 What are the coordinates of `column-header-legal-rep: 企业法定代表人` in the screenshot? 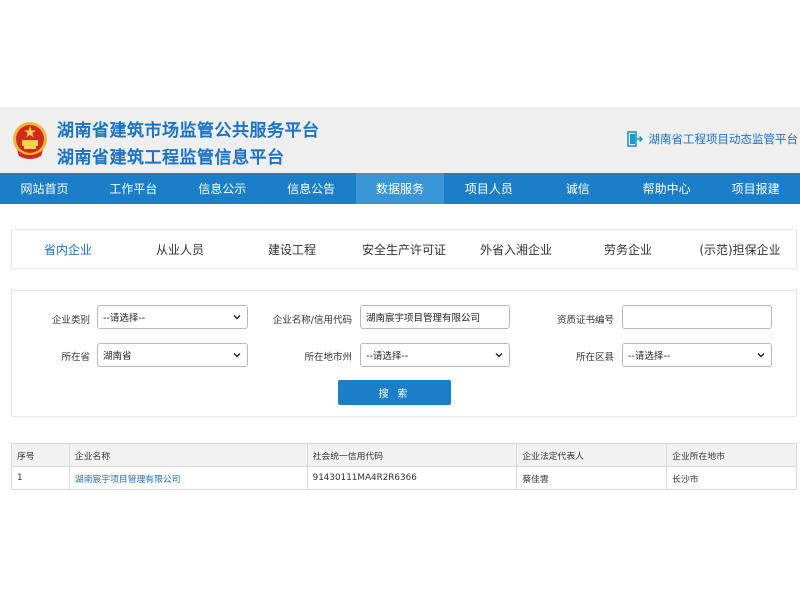 It's located at (592, 455).